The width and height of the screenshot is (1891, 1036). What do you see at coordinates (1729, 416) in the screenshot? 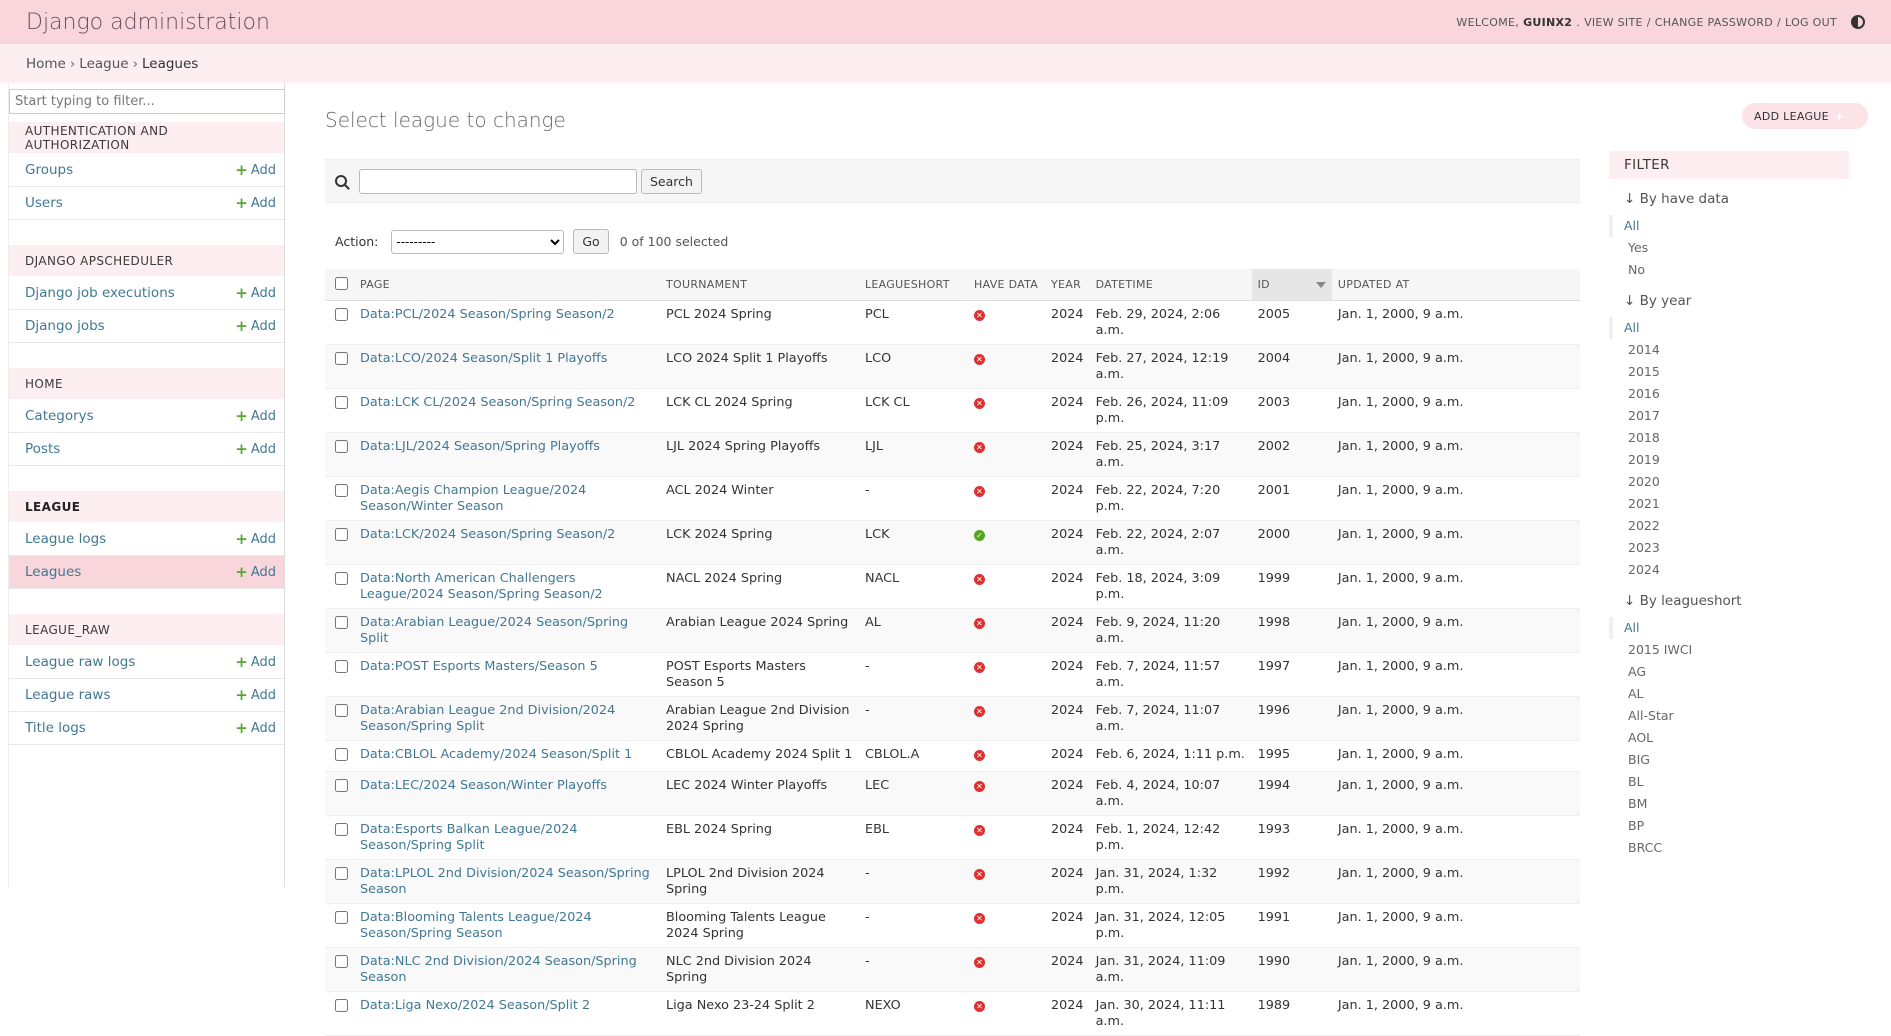
I see `filter-option: 2017` at bounding box center [1729, 416].